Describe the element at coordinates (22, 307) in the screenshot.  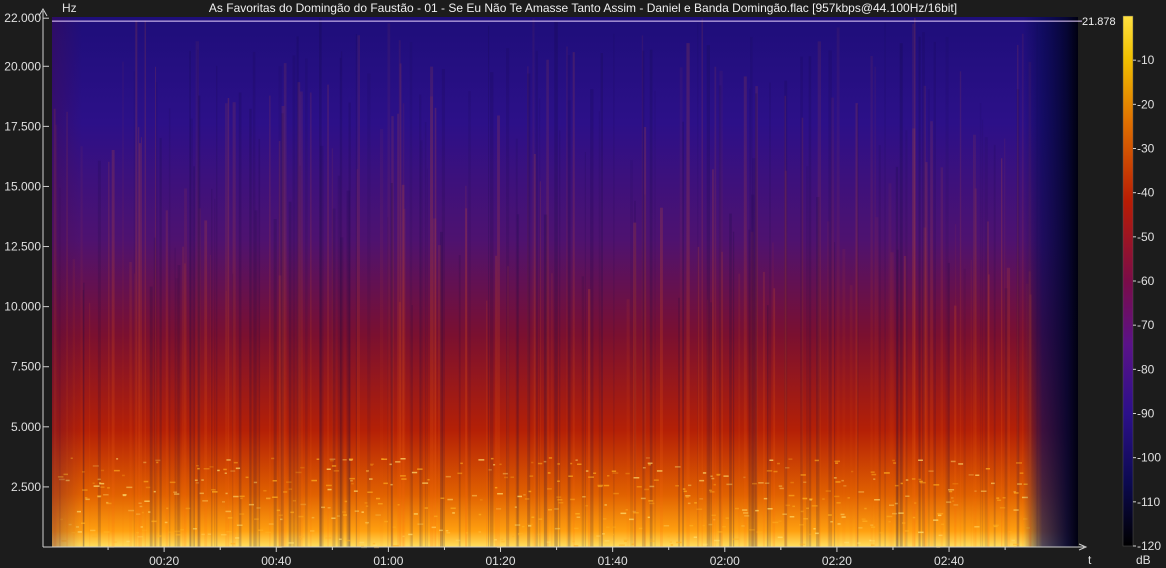
I see `y-tick-label: 10.000` at that location.